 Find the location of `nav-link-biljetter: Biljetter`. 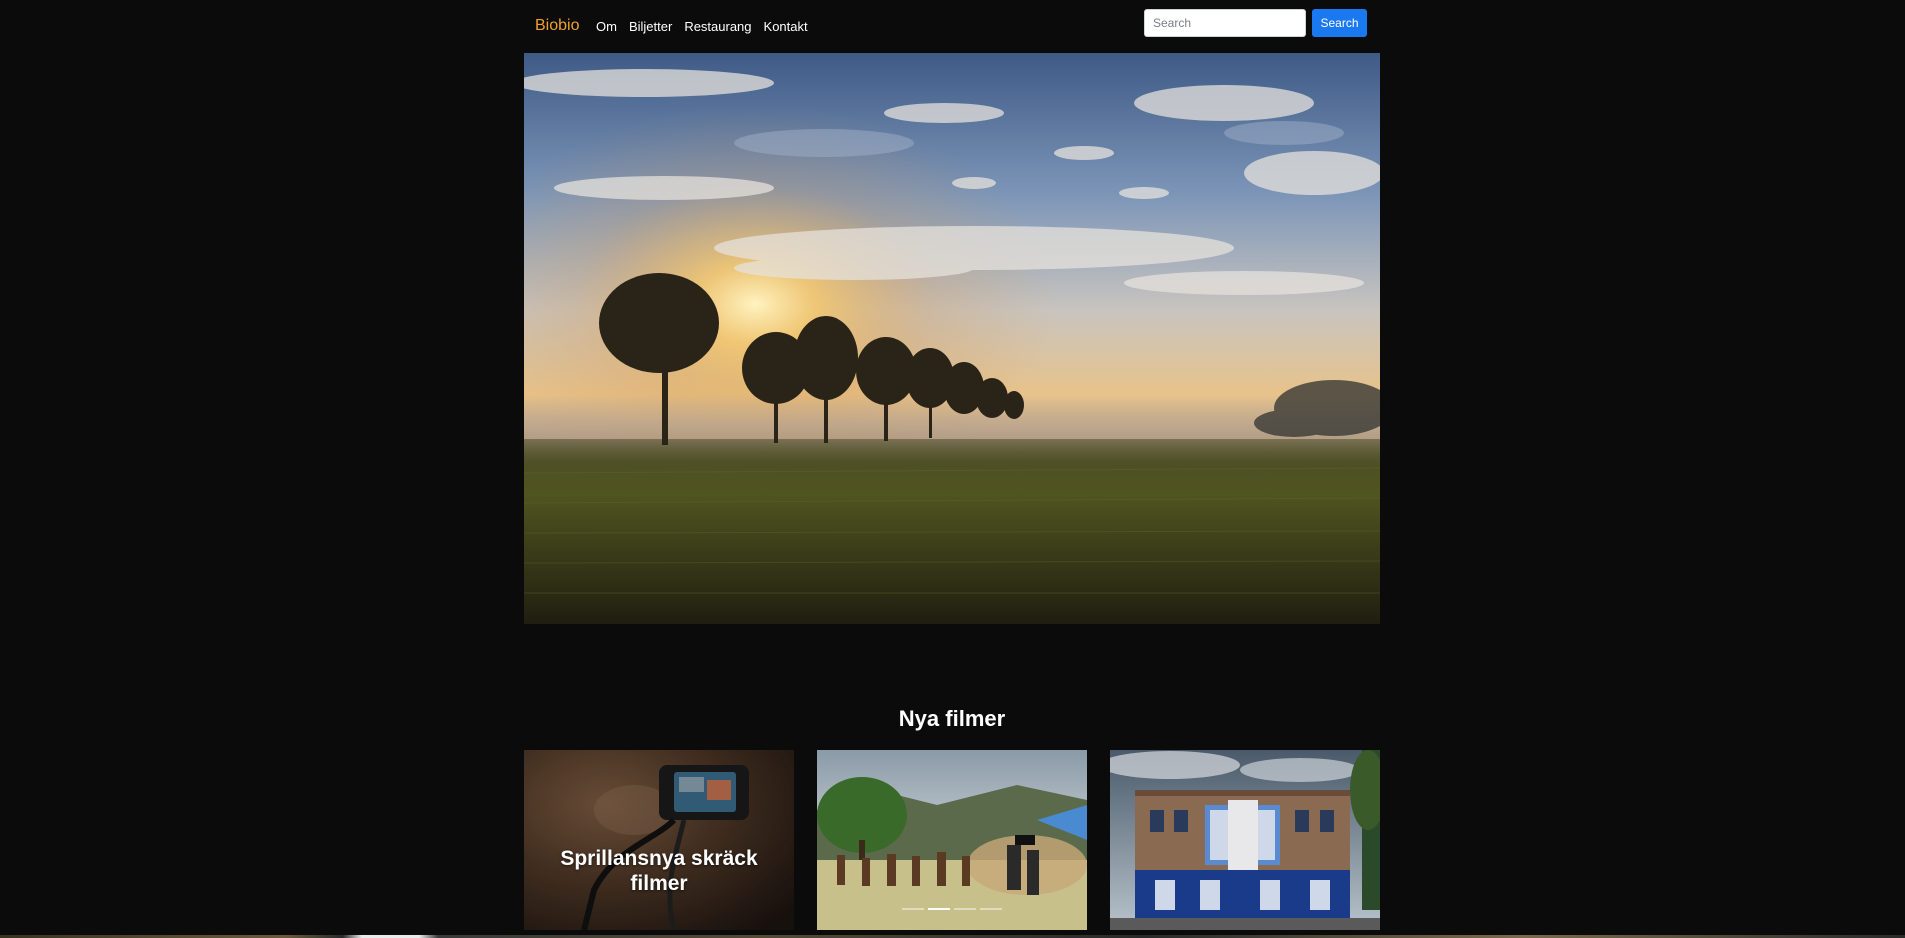

nav-link-biljetter: Biljetter is located at coordinates (650, 27).